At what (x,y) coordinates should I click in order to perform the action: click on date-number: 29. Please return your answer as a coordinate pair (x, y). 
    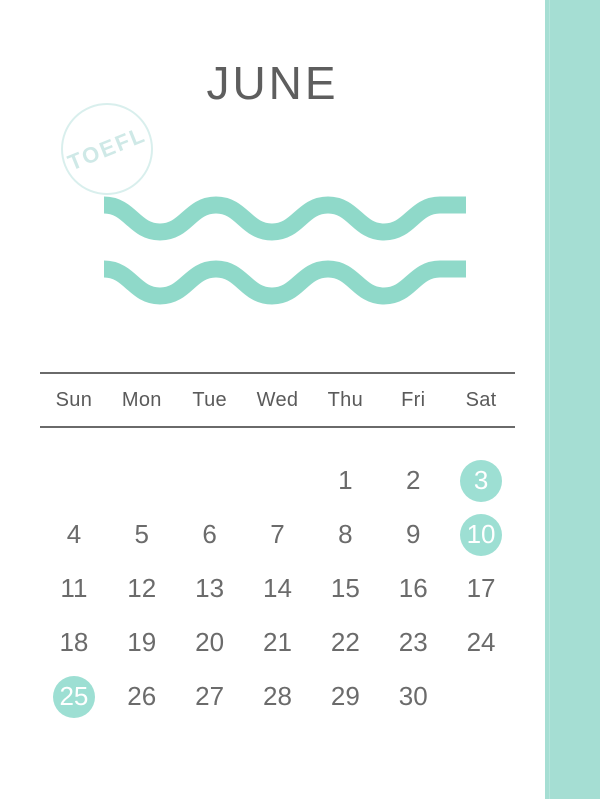
    Looking at the image, I should click on (345, 696).